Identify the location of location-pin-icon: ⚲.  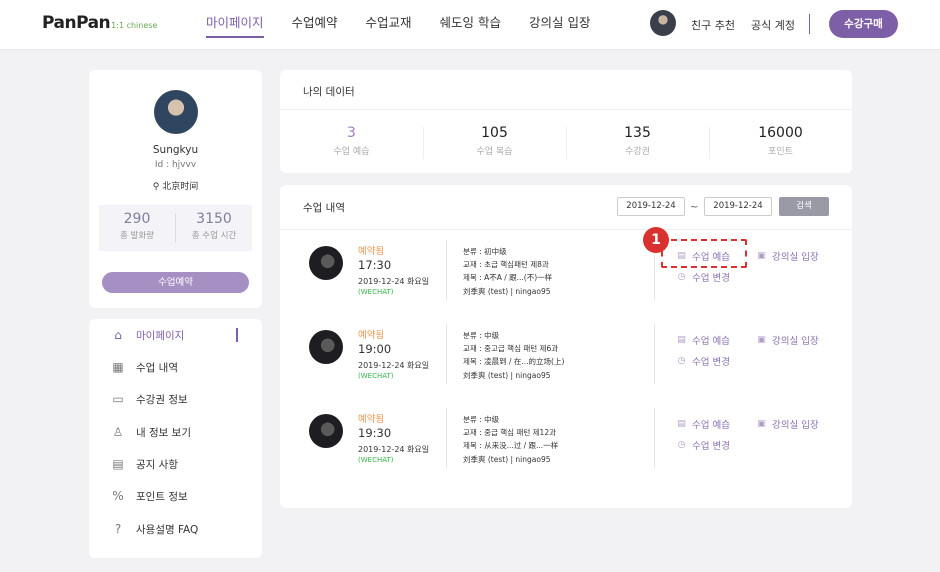
(156, 187).